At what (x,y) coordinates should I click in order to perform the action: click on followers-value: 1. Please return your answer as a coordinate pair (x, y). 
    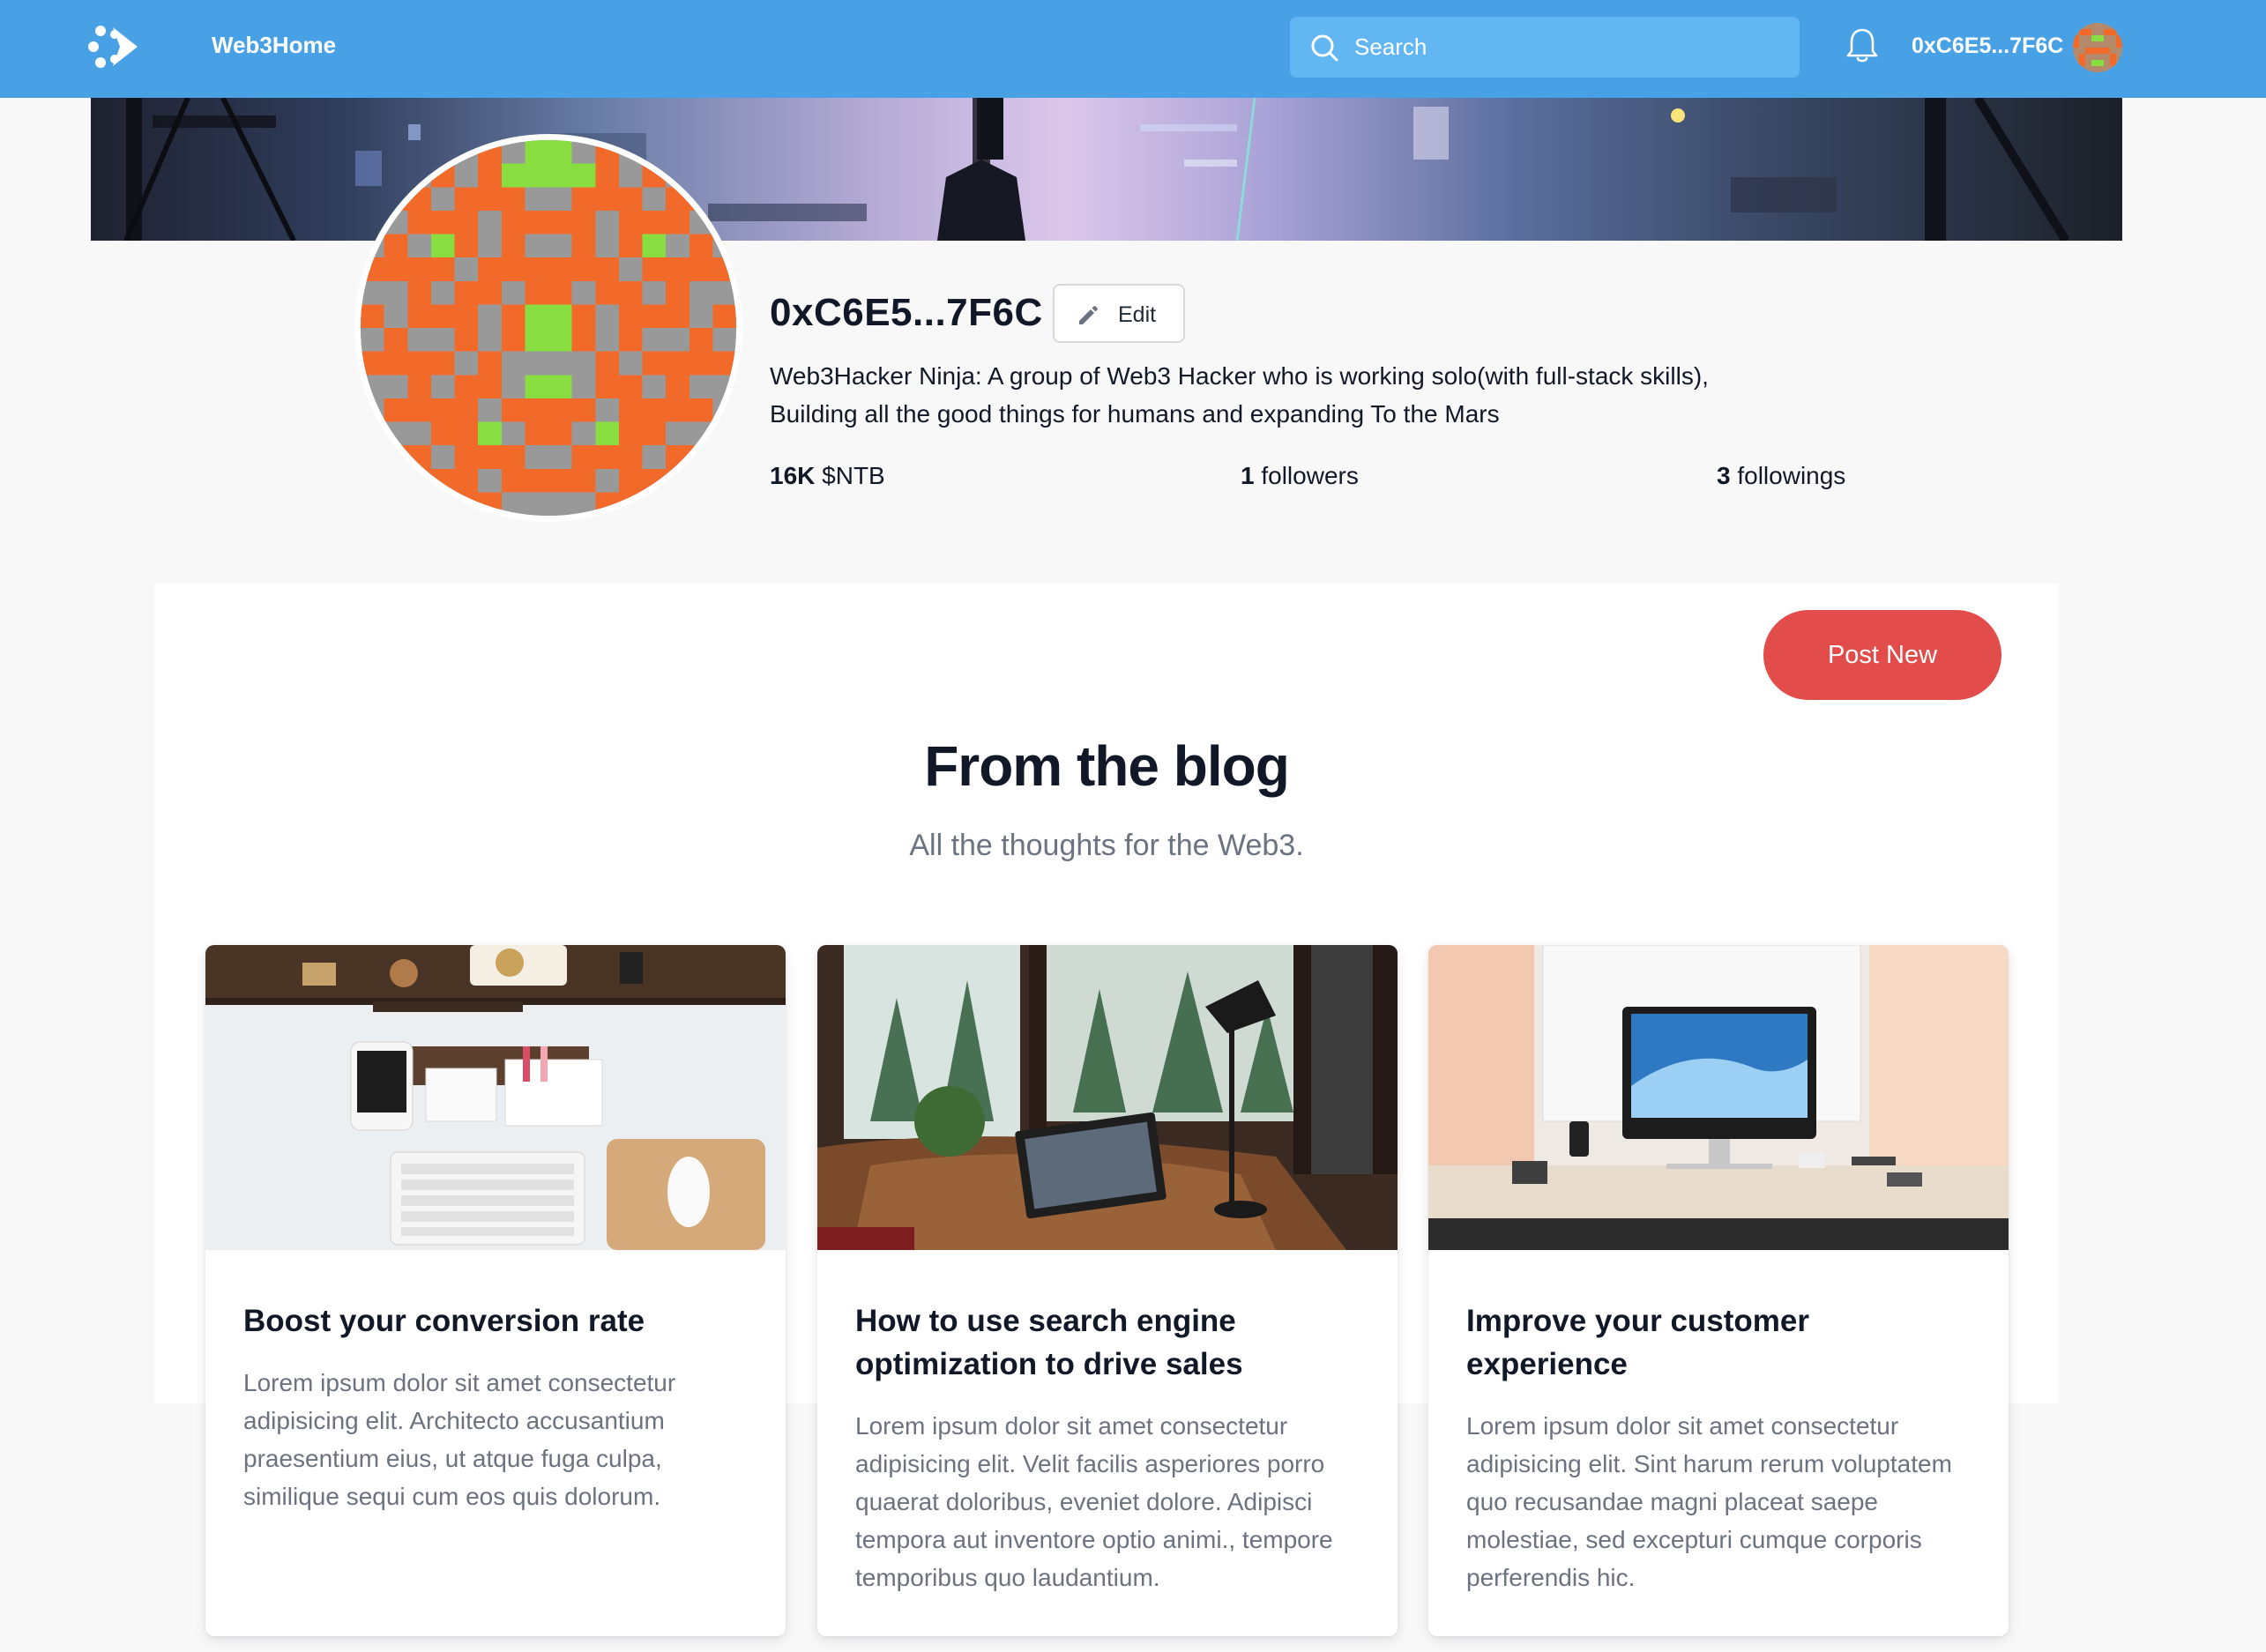
    Looking at the image, I should click on (1248, 475).